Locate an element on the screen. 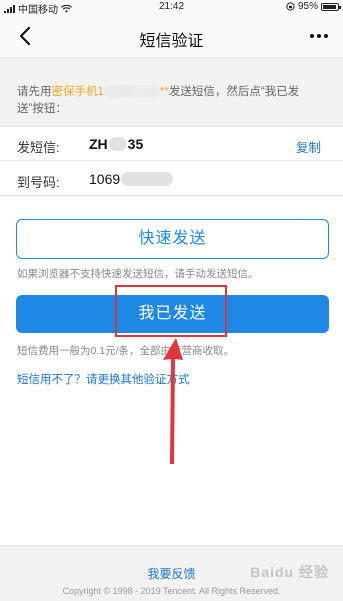 This screenshot has height=601, width=343. phone-highlight-start: 密保手机1 is located at coordinates (77, 92).